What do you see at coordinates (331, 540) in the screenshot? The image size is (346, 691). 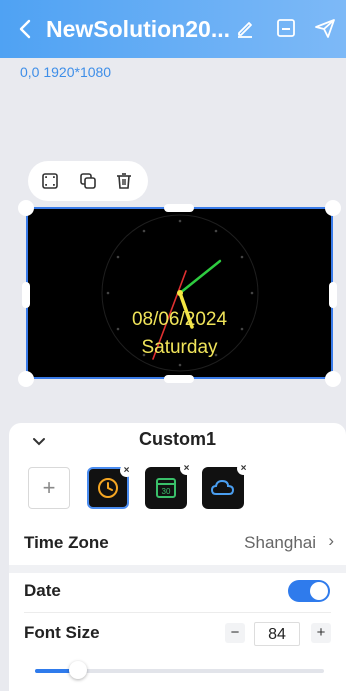 I see `chevron-right-icon: ›` at bounding box center [331, 540].